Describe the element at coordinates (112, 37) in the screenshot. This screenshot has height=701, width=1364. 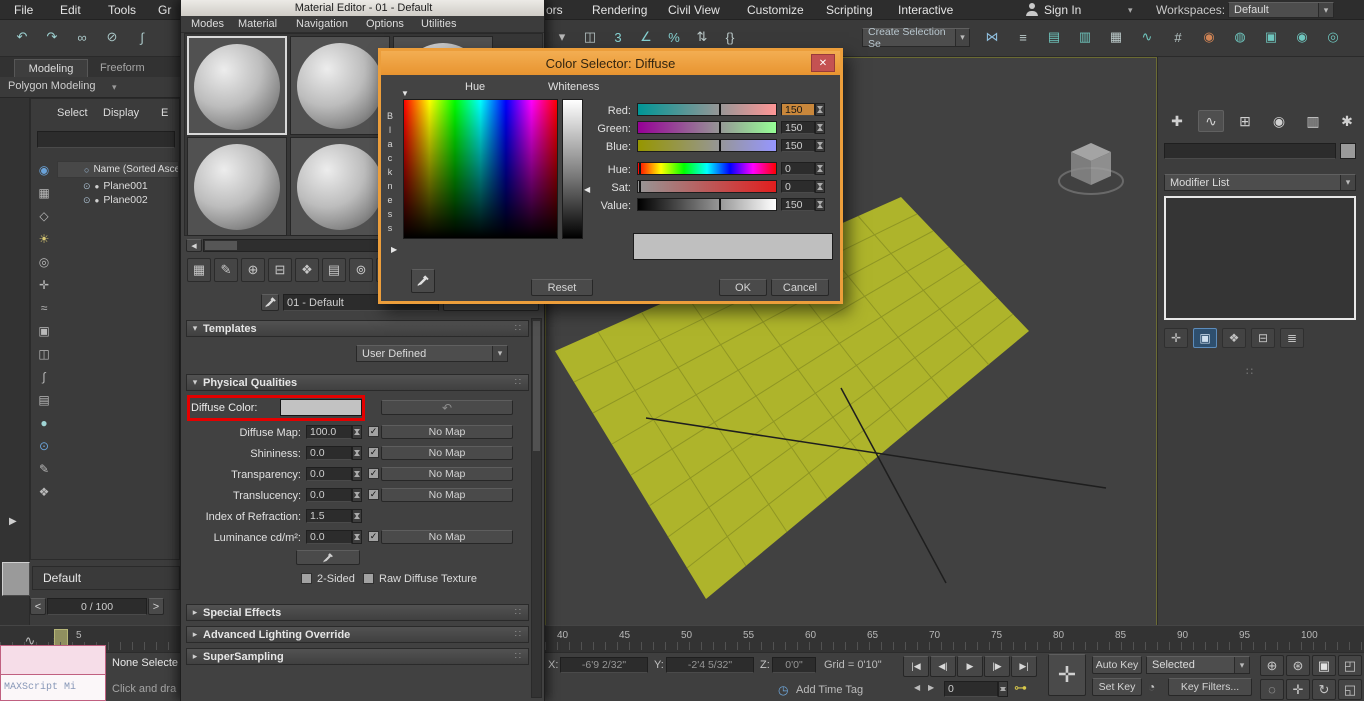
I see `unlink-selection-icon: ⊘` at that location.